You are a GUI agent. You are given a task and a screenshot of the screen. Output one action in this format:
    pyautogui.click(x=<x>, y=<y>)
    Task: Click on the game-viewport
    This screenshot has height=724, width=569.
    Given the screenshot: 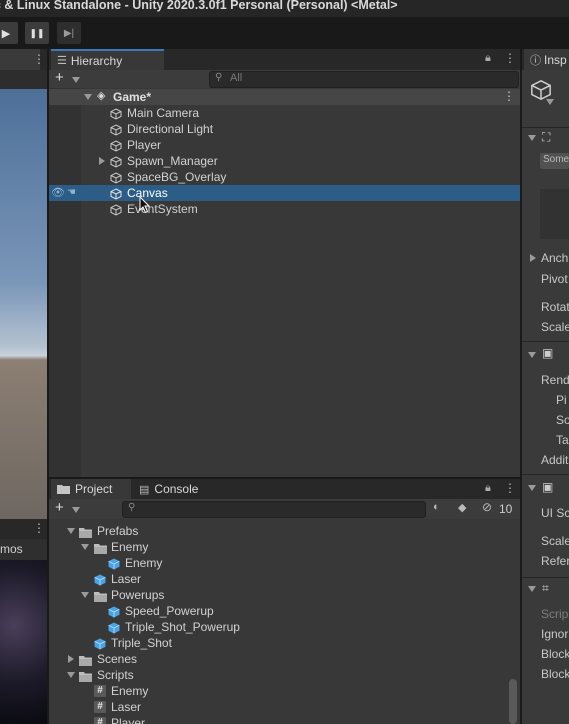 What is the action you would take?
    pyautogui.click(x=23, y=642)
    